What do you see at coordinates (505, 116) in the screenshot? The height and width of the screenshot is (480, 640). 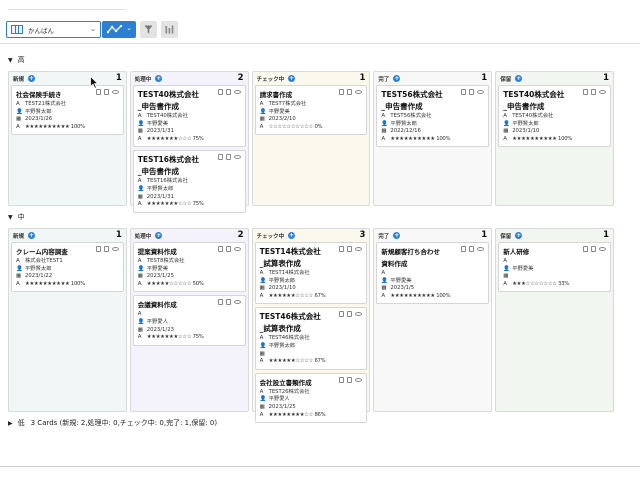 I see `company-icon: A` at bounding box center [505, 116].